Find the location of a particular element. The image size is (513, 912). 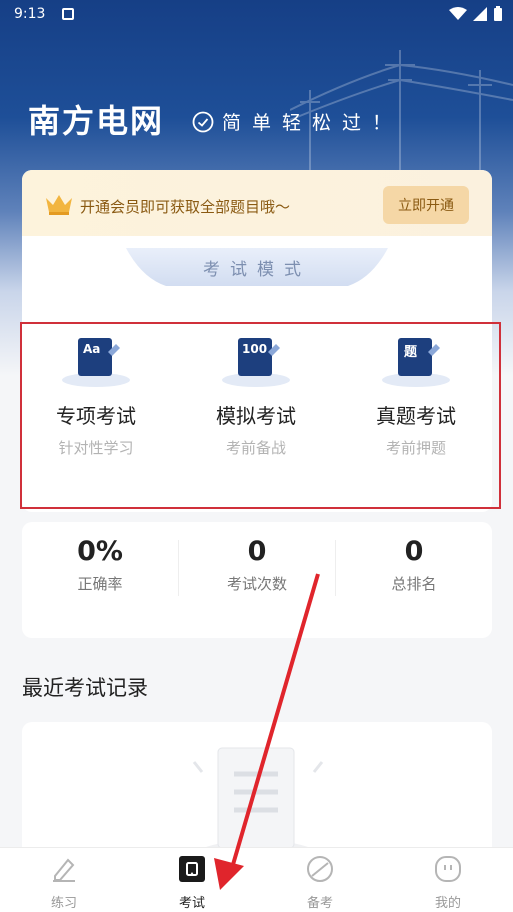

score-book-icon: 100 is located at coordinates (256, 360).